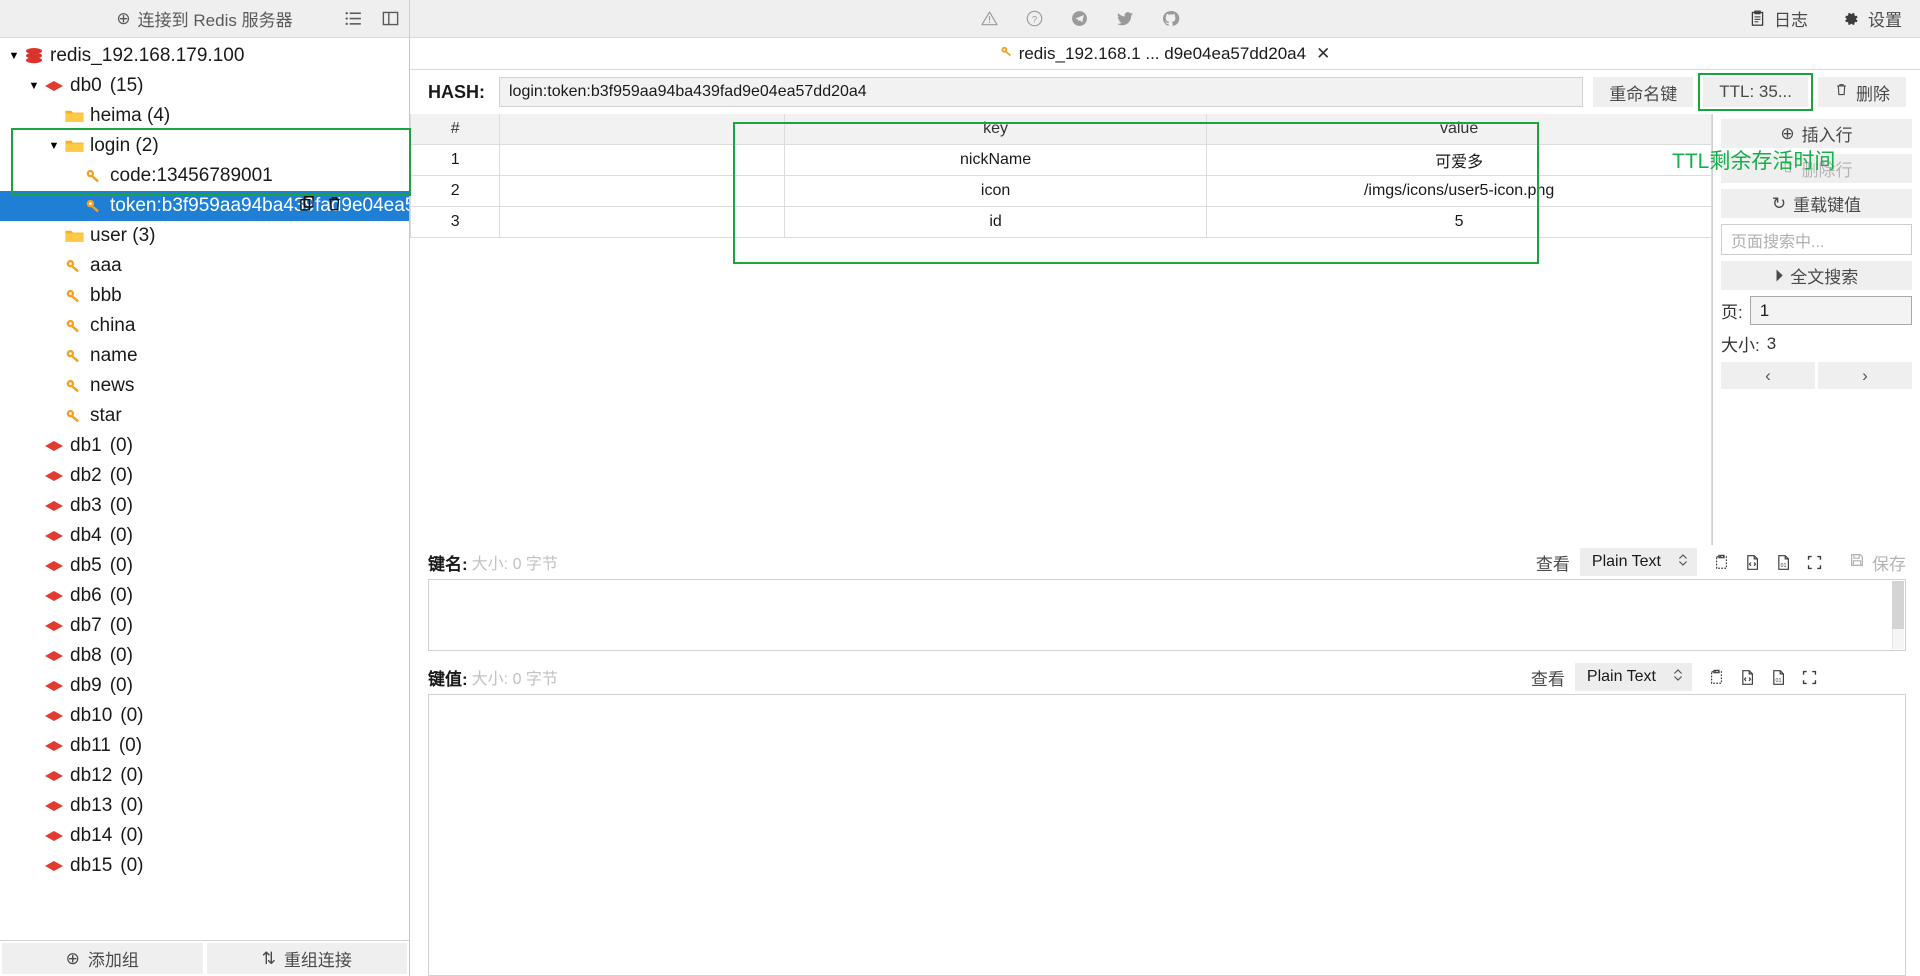 The height and width of the screenshot is (976, 1920). I want to click on add-group-button: ⊕ 添加组, so click(102, 958).